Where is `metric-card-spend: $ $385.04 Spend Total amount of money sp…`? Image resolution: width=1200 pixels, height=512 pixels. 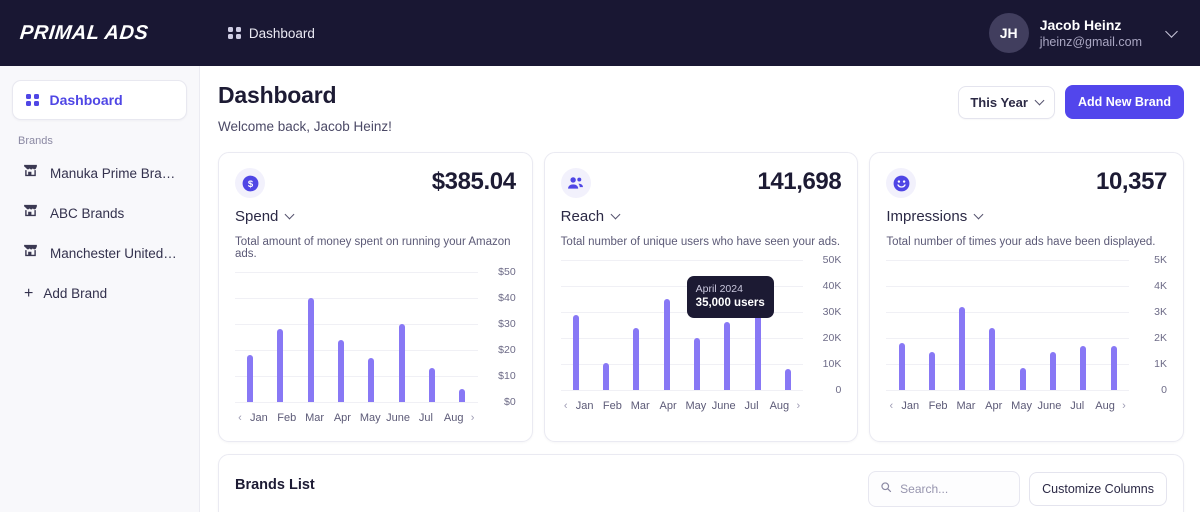
metric-card-spend: $ $385.04 Spend Total amount of money sp… is located at coordinates (375, 297).